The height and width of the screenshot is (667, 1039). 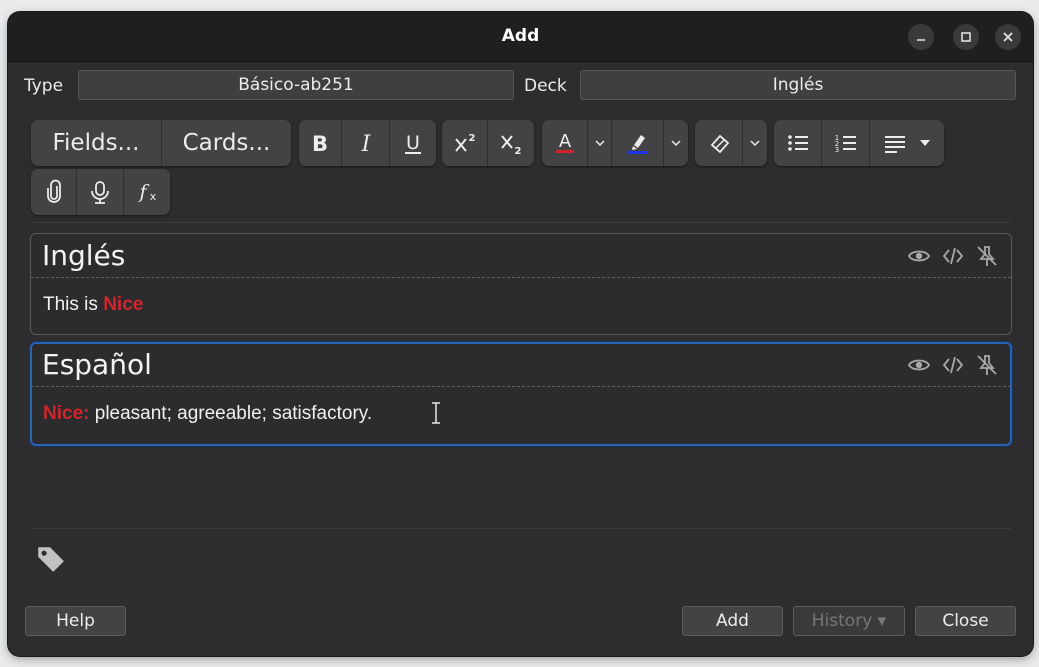 I want to click on eraser-icon, so click(x=719, y=144).